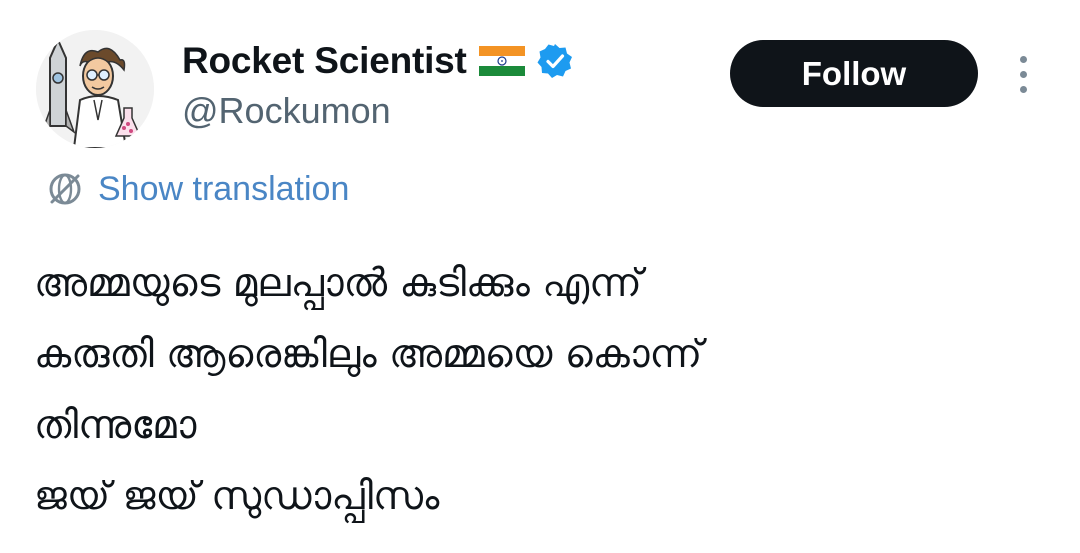  I want to click on more-options-button, so click(1023, 74).